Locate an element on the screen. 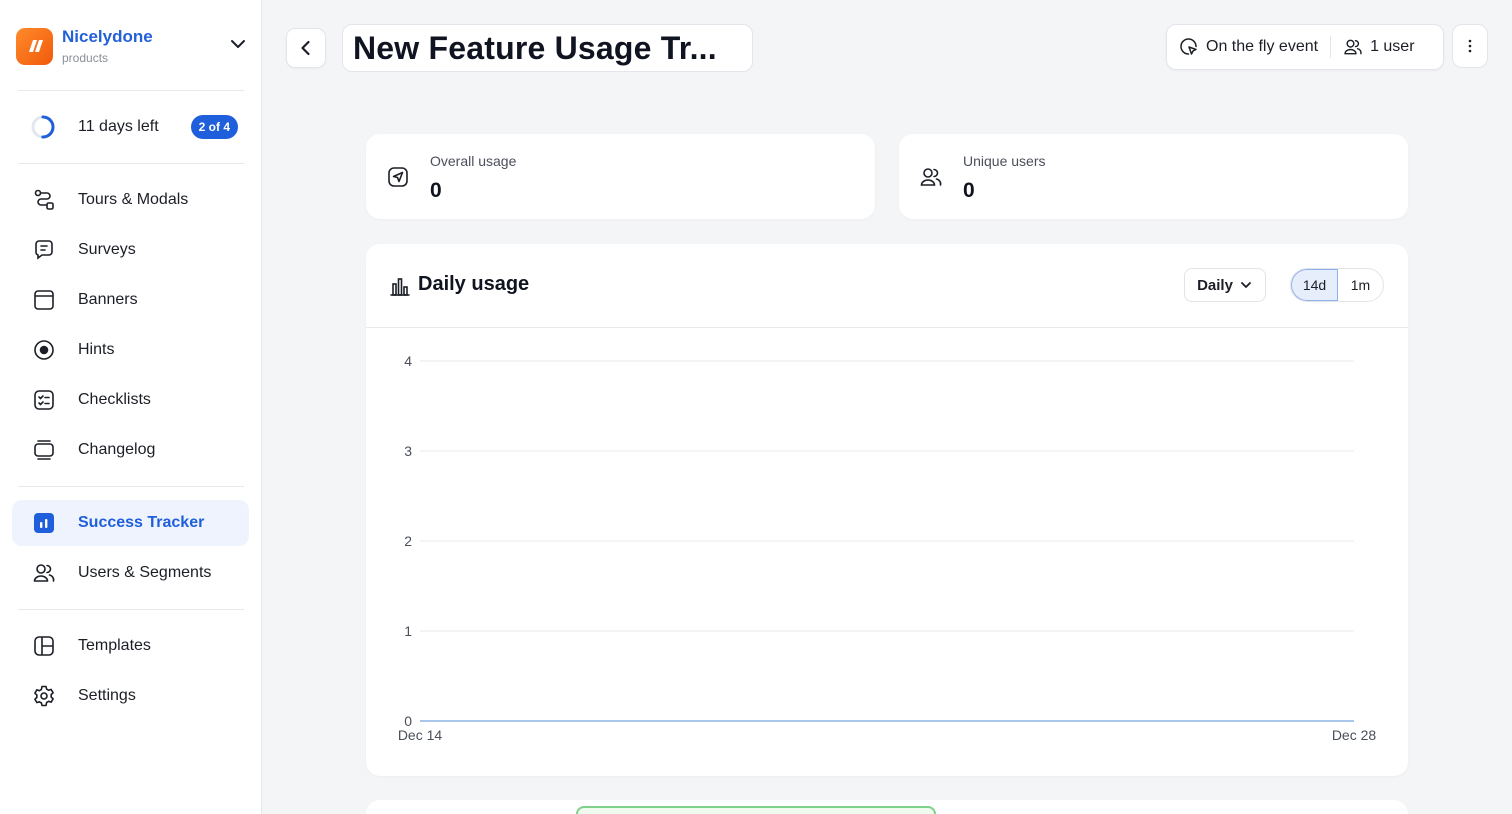 The height and width of the screenshot is (814, 1512). workspace-subtitle: products is located at coordinates (85, 57).